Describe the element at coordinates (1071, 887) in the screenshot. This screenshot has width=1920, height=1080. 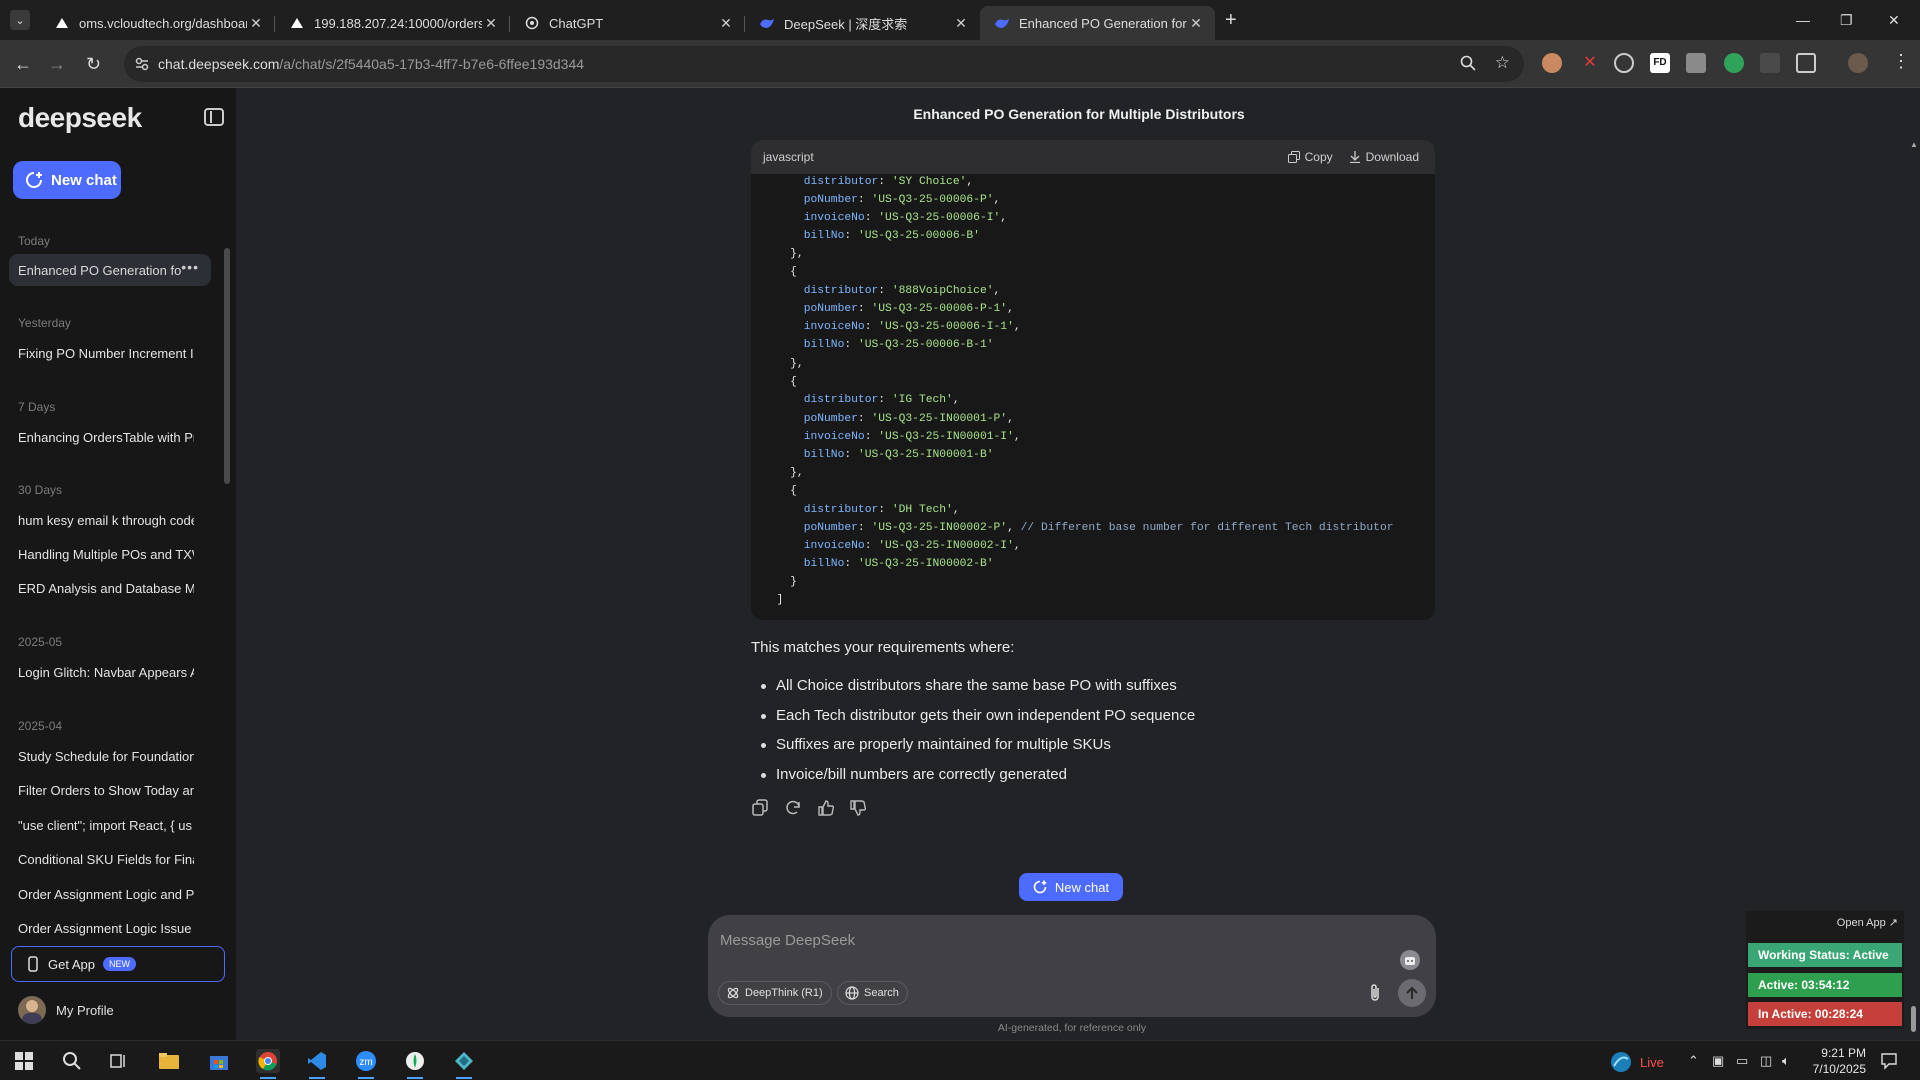
I see `new-chat-floating-button: New chat` at that location.